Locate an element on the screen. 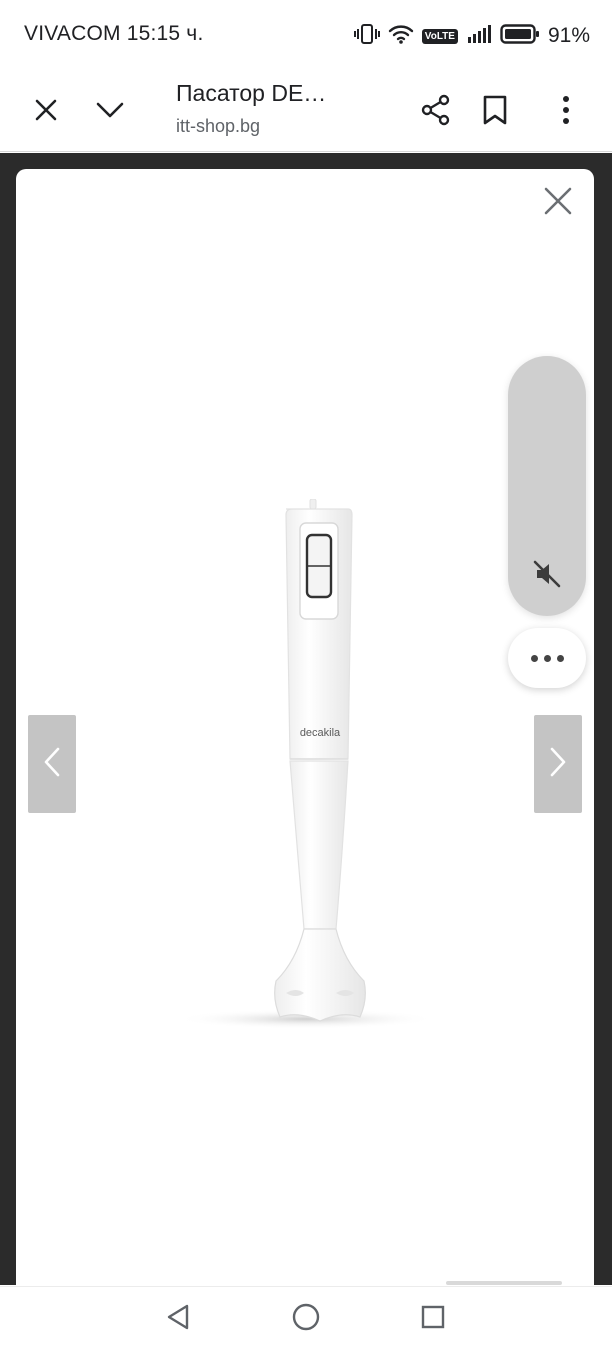 This screenshot has height=1350, width=612. chevron-right-icon is located at coordinates (558, 764).